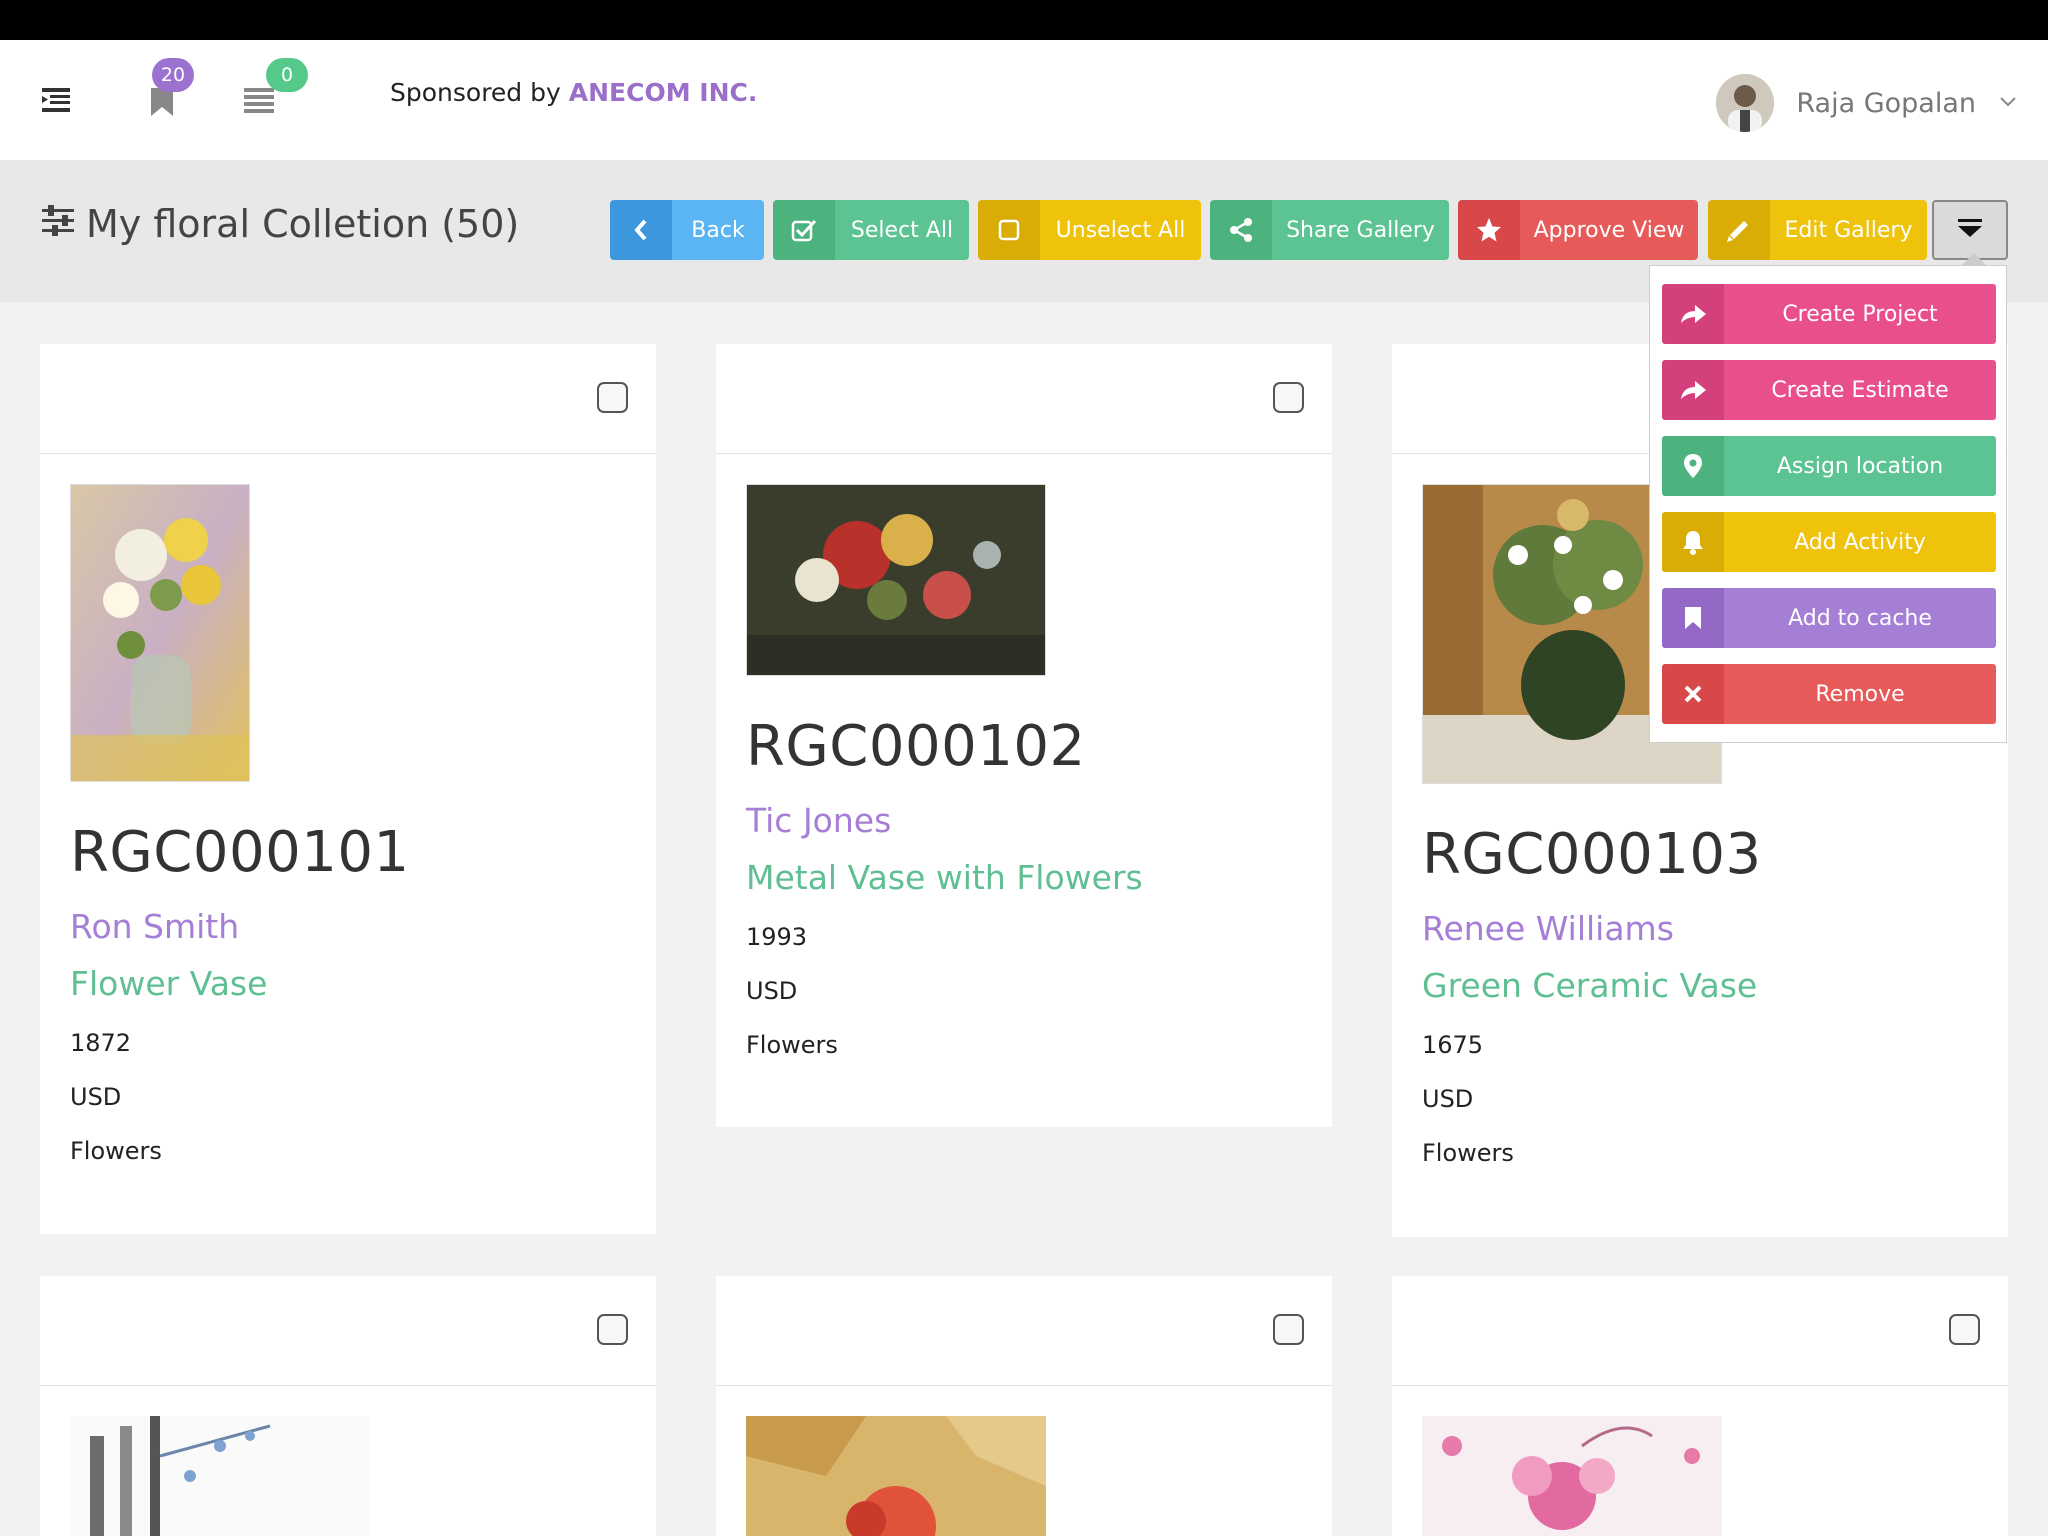  Describe the element at coordinates (173, 75) in the screenshot. I see `bookmarks-count-badge: 20` at that location.